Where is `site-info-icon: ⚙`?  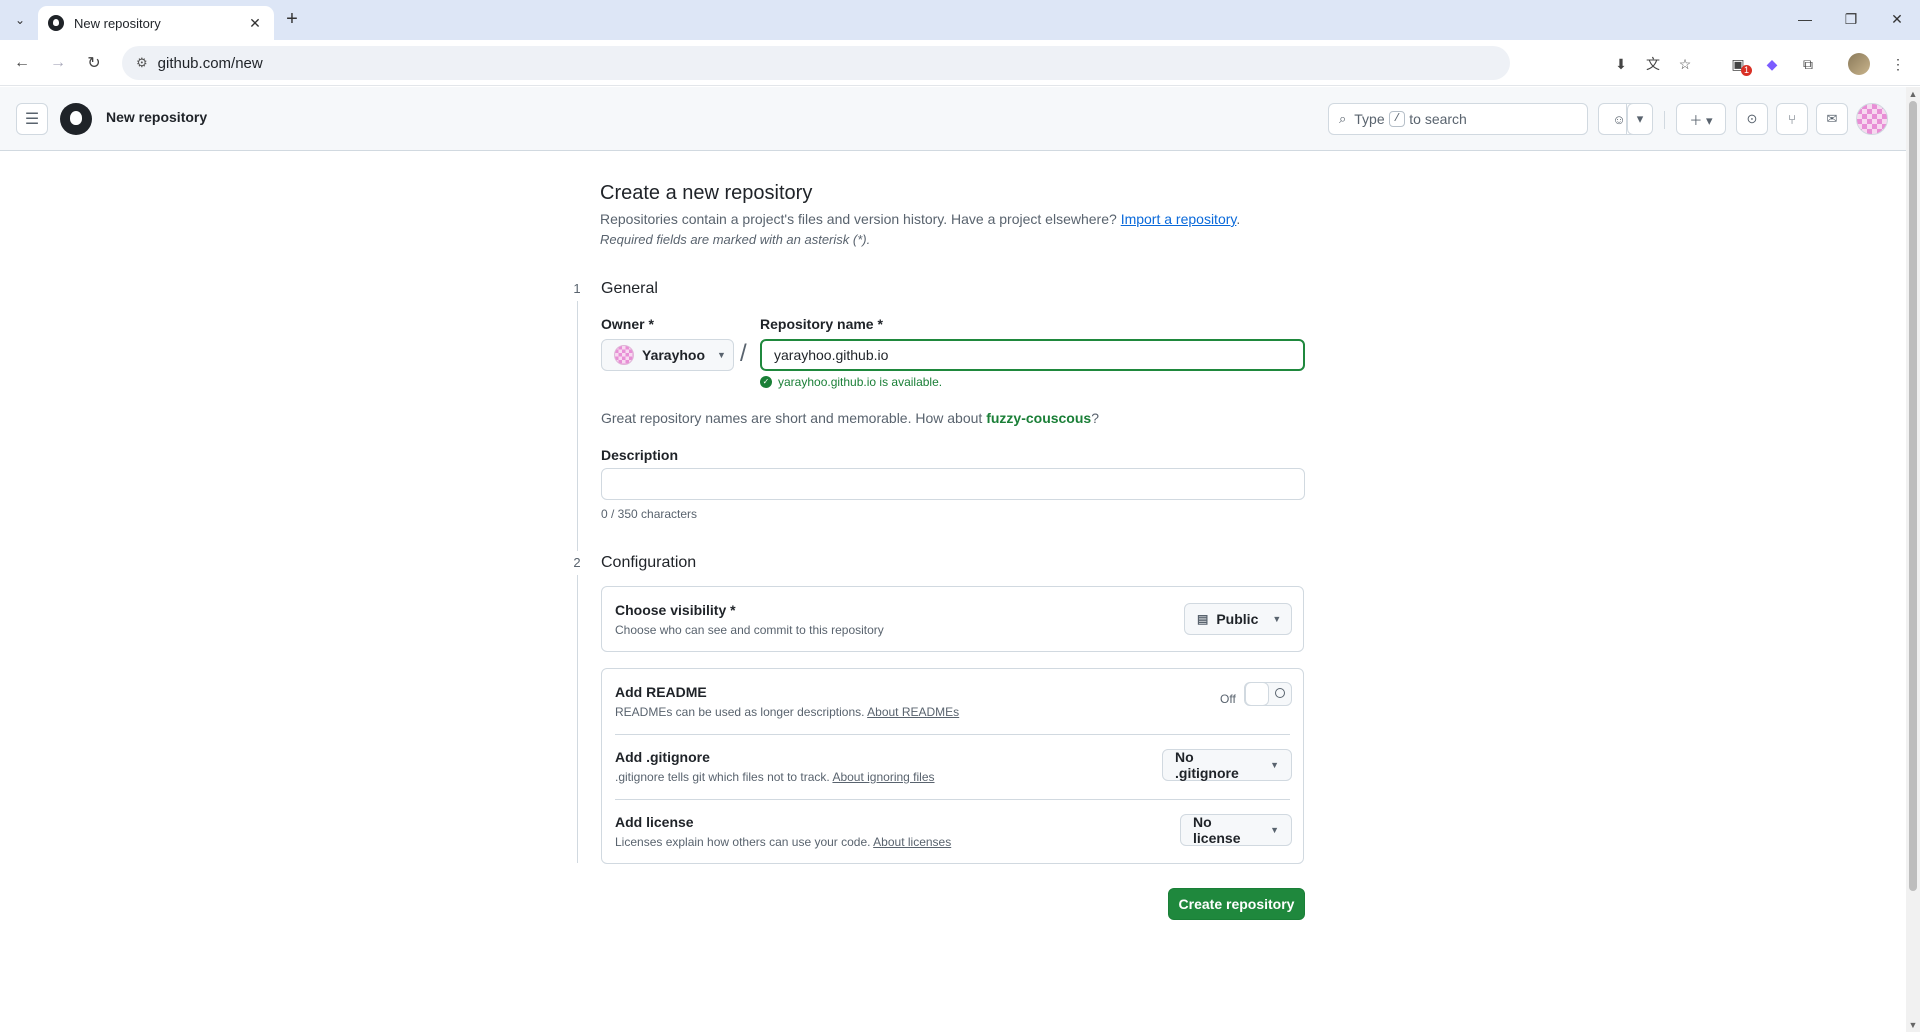 site-info-icon: ⚙ is located at coordinates (142, 63).